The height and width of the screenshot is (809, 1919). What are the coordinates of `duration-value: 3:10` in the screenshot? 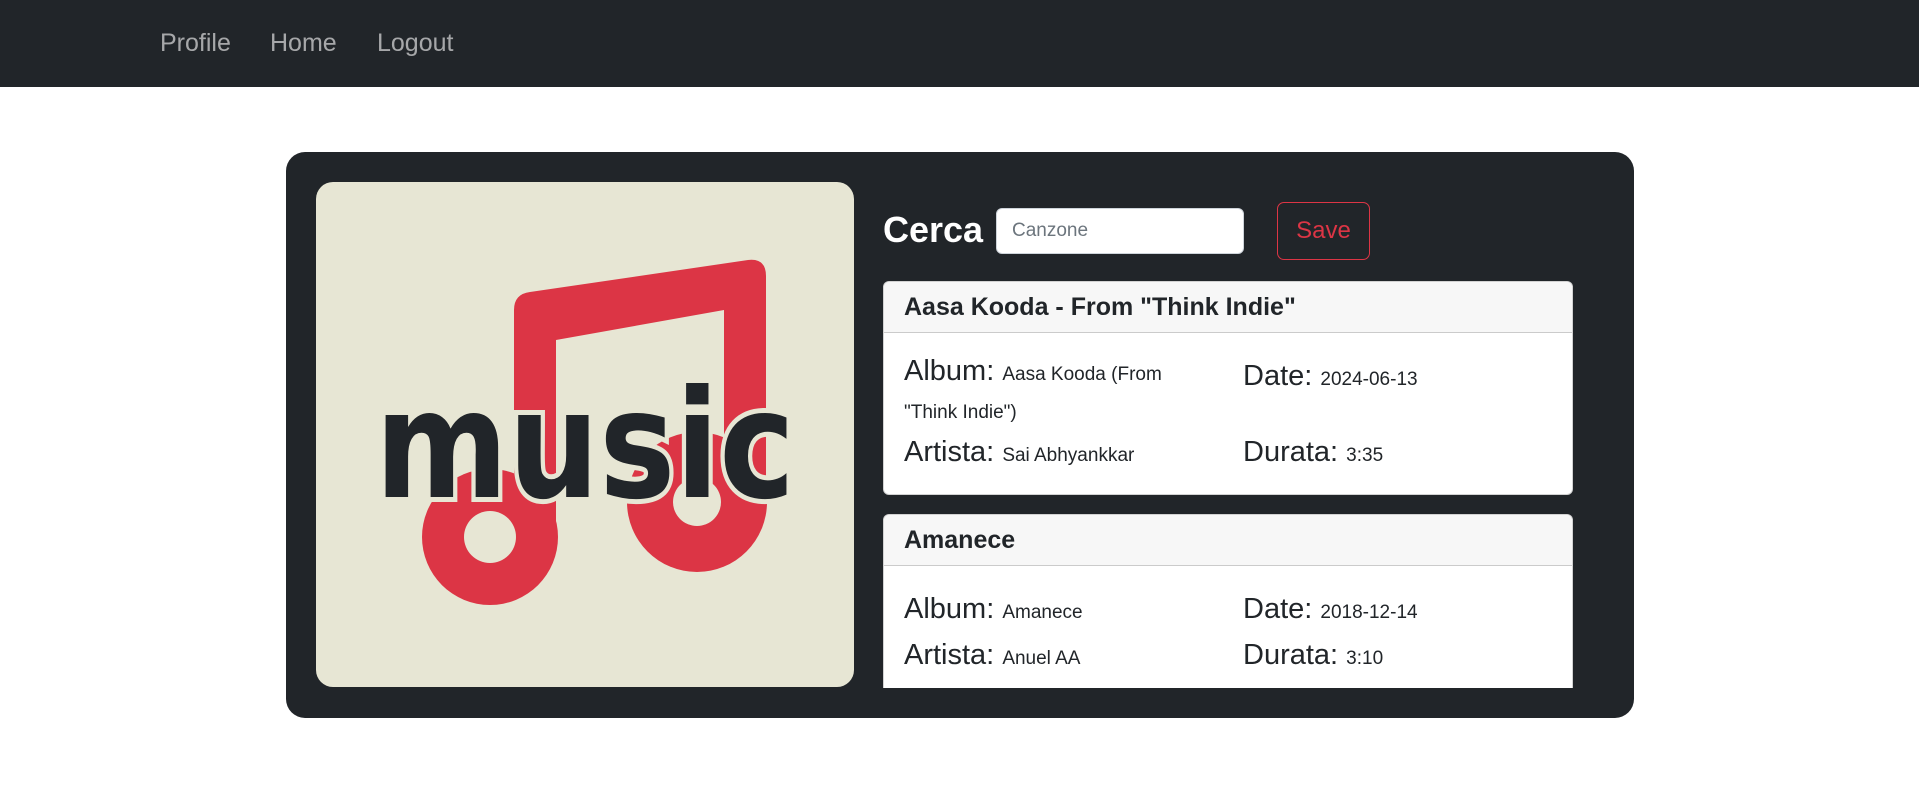 It's located at (1365, 658).